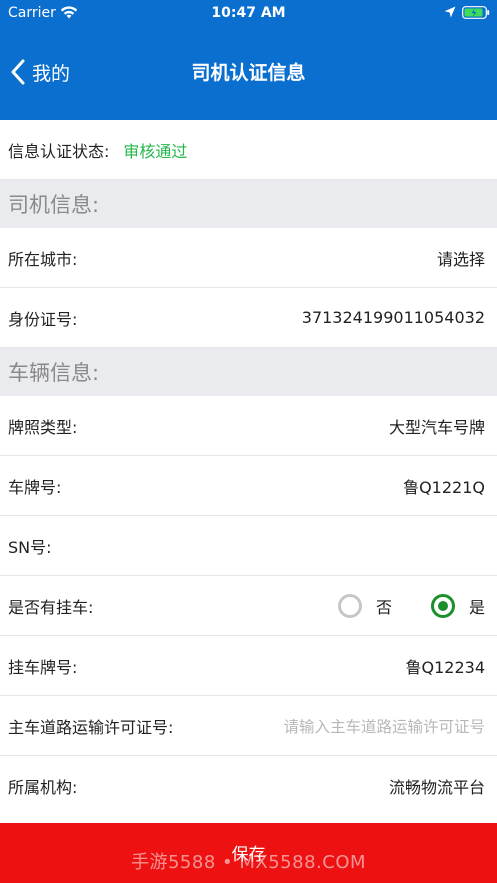 This screenshot has width=497, height=883. Describe the element at coordinates (248, 372) in the screenshot. I see `vehicle-section-header: 车辆信息:` at that location.